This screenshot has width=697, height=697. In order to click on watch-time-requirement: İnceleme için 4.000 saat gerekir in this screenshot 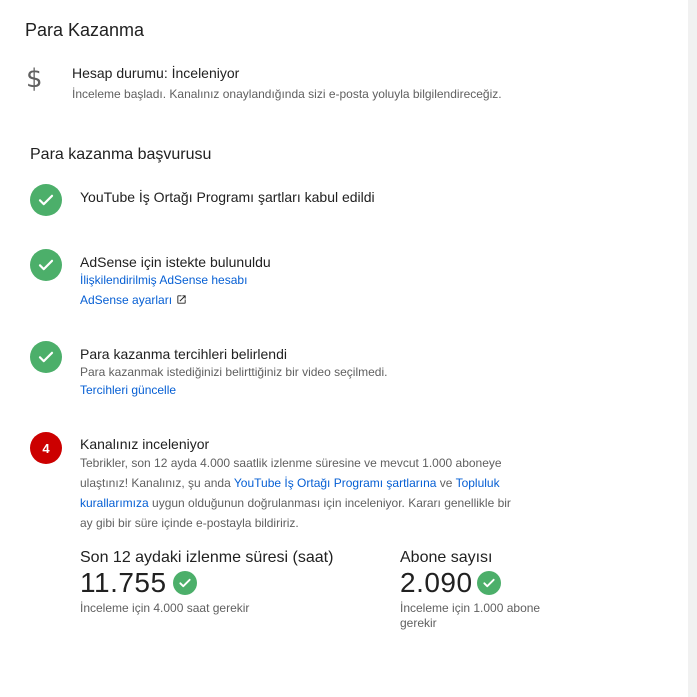, I will do `click(165, 608)`.